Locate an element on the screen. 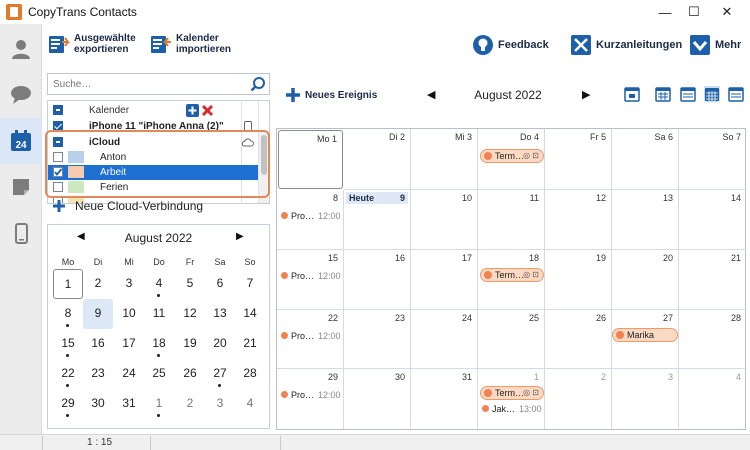 The height and width of the screenshot is (450, 750). event-pill: Marika is located at coordinates (645, 335).